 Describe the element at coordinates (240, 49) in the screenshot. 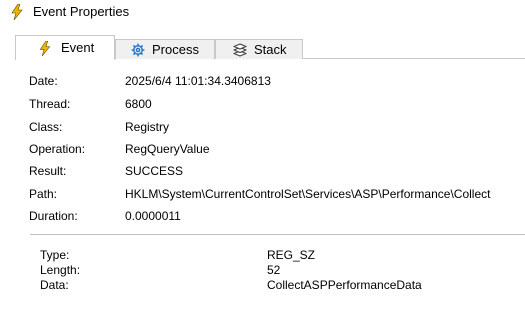

I see `layers-icon` at that location.